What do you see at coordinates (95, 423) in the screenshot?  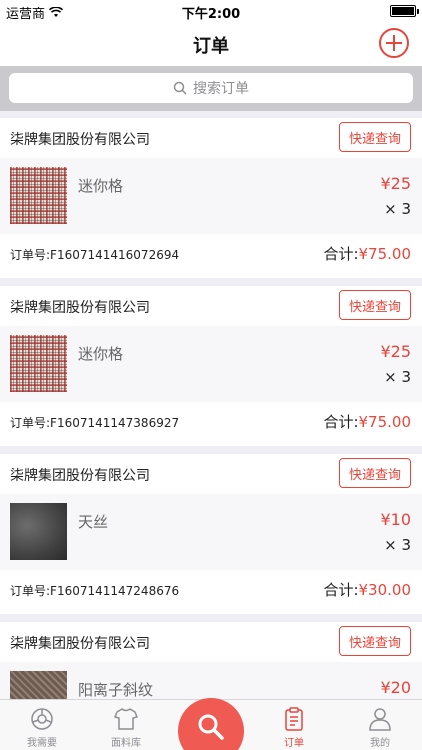 I see `order-number: 订单号:F1607141147386927` at bounding box center [95, 423].